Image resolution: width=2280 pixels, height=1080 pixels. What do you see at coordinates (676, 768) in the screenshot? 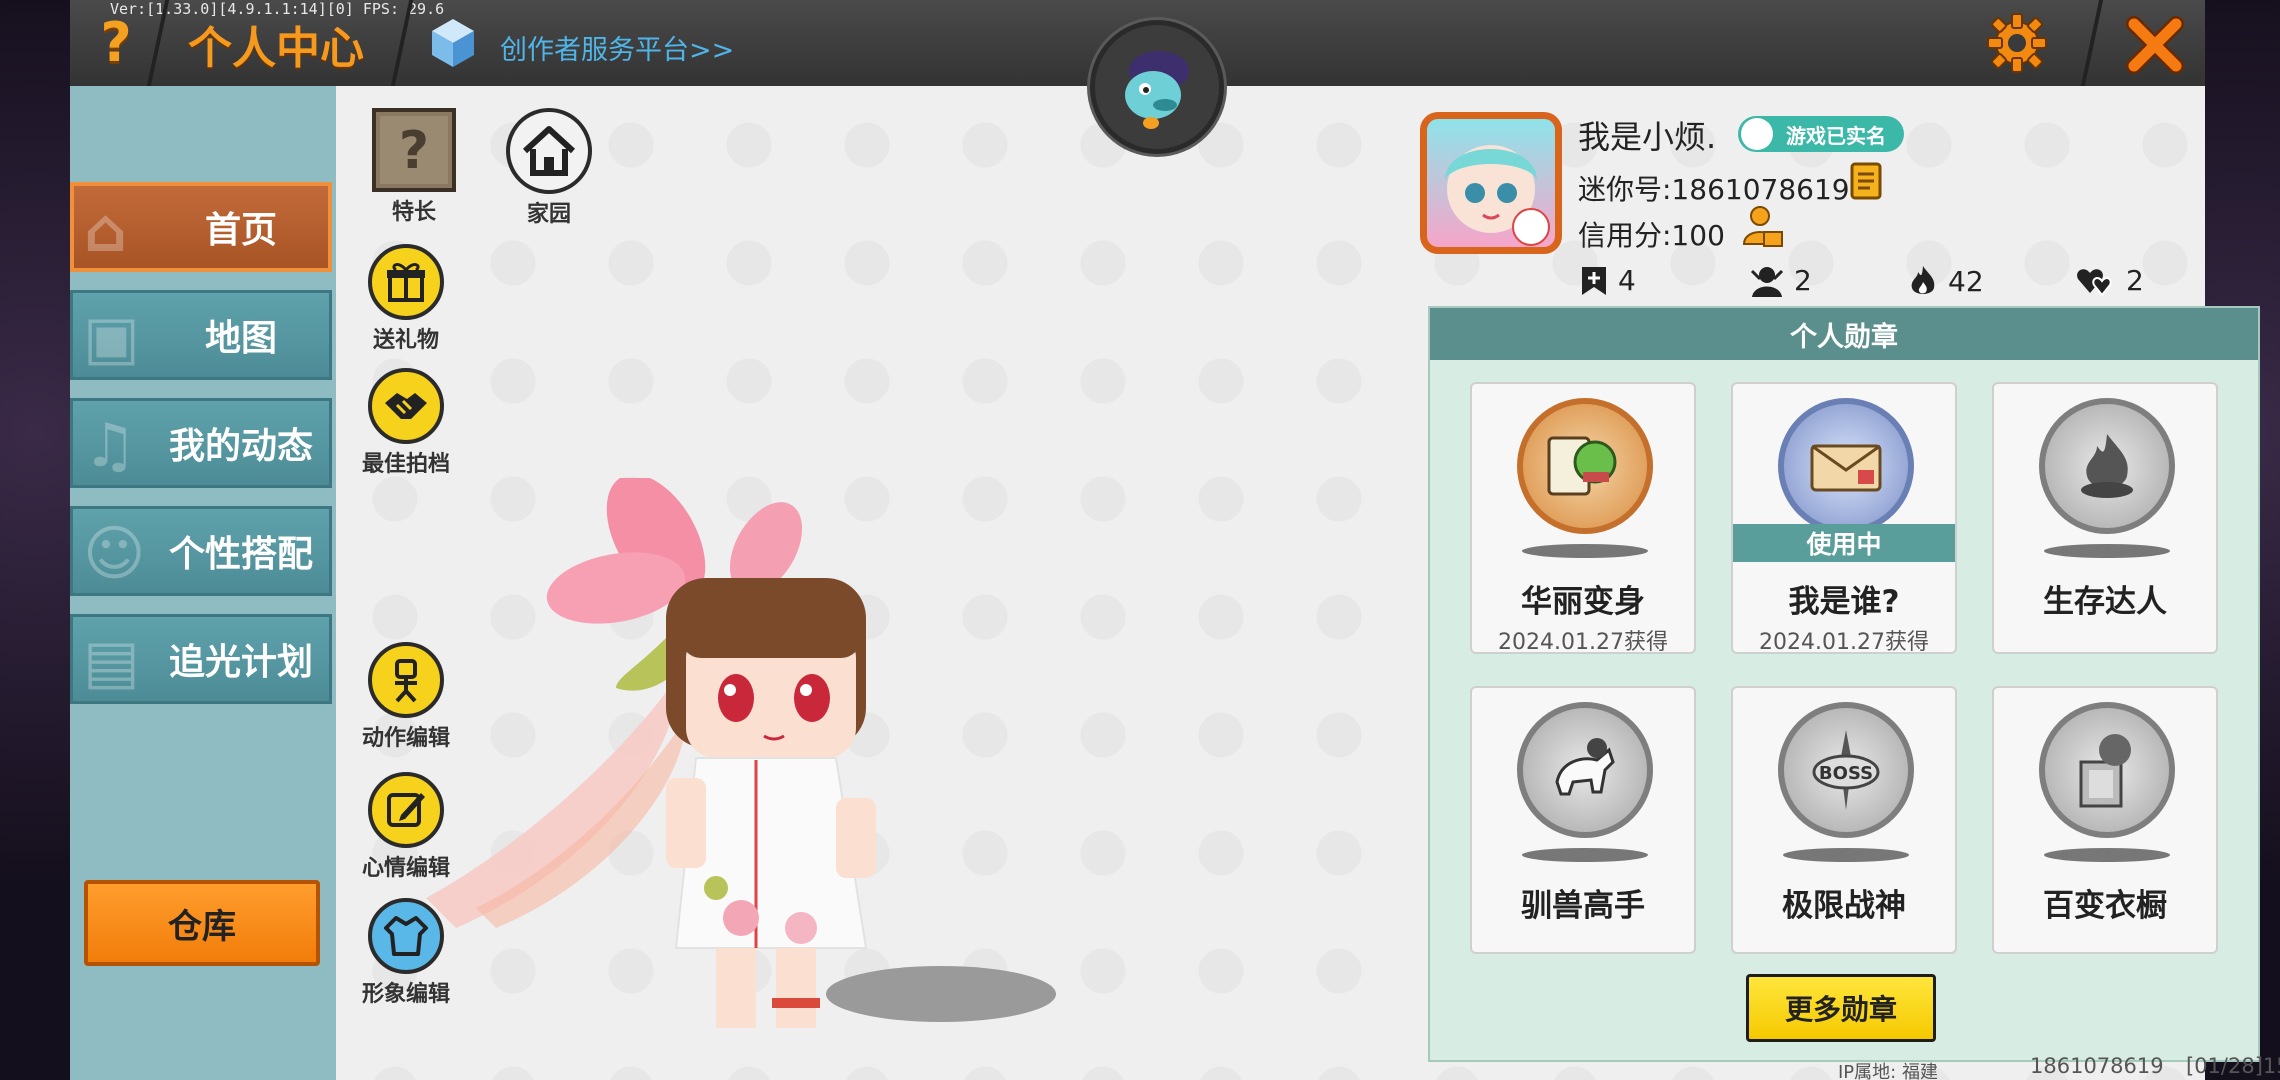
I see `player-character` at bounding box center [676, 768].